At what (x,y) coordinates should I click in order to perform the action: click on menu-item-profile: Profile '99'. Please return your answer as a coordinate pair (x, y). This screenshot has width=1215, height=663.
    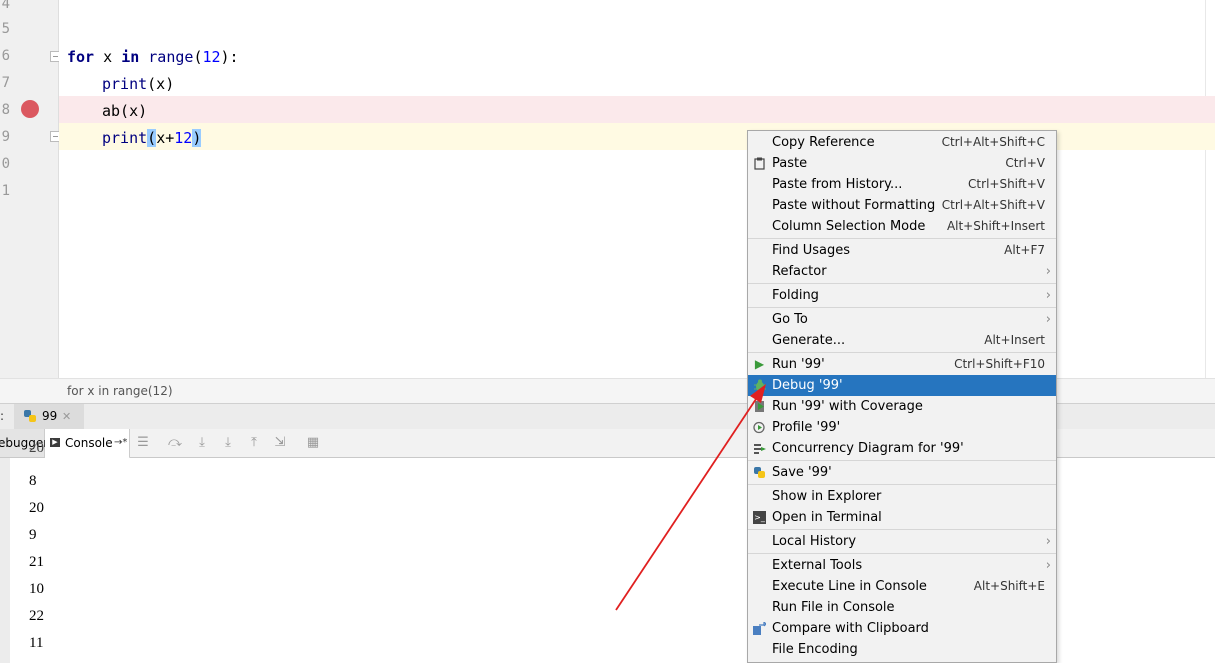
    Looking at the image, I should click on (902, 427).